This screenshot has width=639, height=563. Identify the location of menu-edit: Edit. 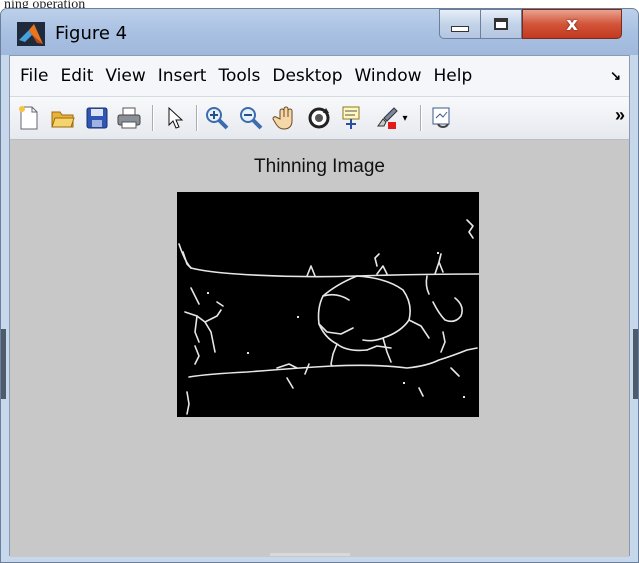
(76, 76).